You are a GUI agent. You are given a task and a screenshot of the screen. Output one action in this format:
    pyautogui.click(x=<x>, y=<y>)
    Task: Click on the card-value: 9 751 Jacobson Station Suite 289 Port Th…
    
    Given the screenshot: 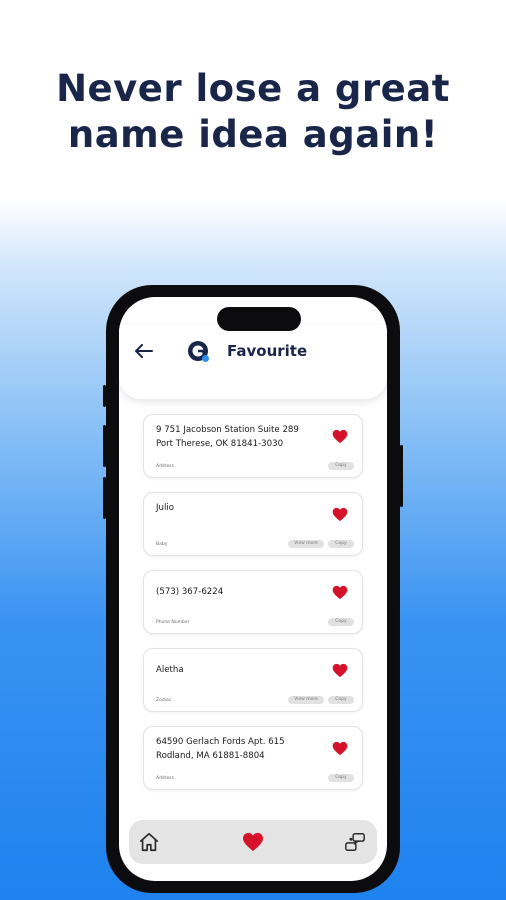 What is the action you would take?
    pyautogui.click(x=236, y=437)
    